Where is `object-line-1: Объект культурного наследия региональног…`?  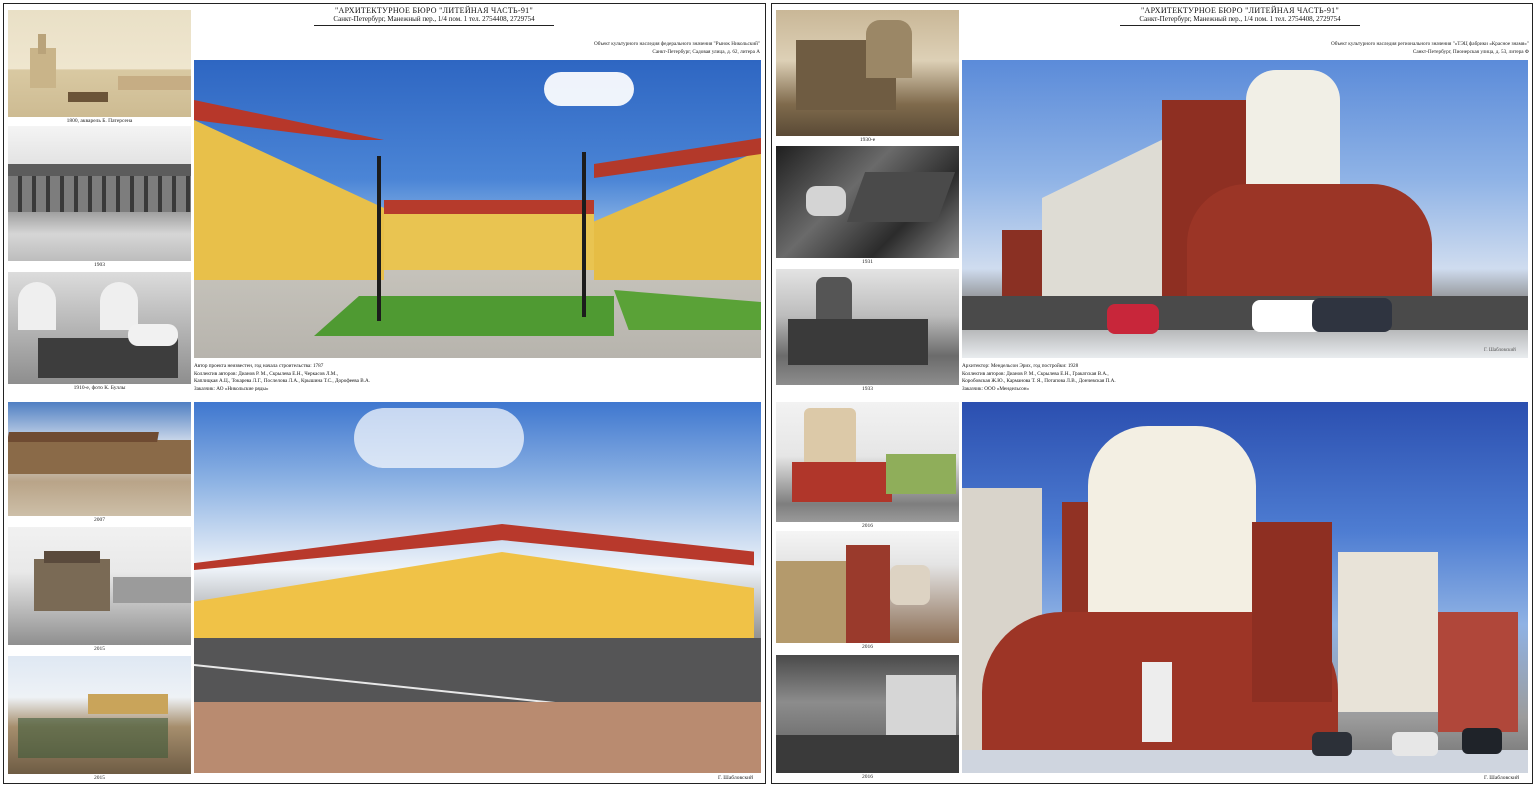 object-line-1: Объект культурного наследия региональног… is located at coordinates (1430, 44).